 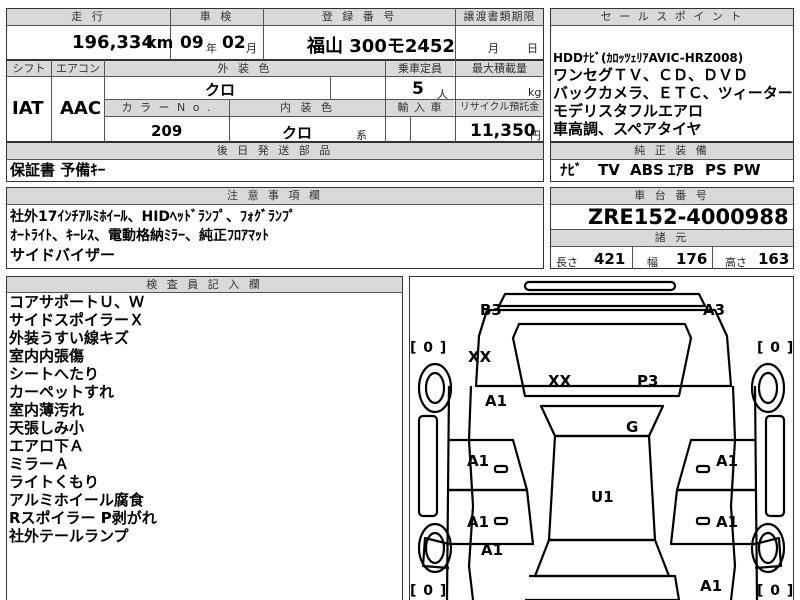 What do you see at coordinates (774, 259) in the screenshot?
I see `spec-height-value: 163` at bounding box center [774, 259].